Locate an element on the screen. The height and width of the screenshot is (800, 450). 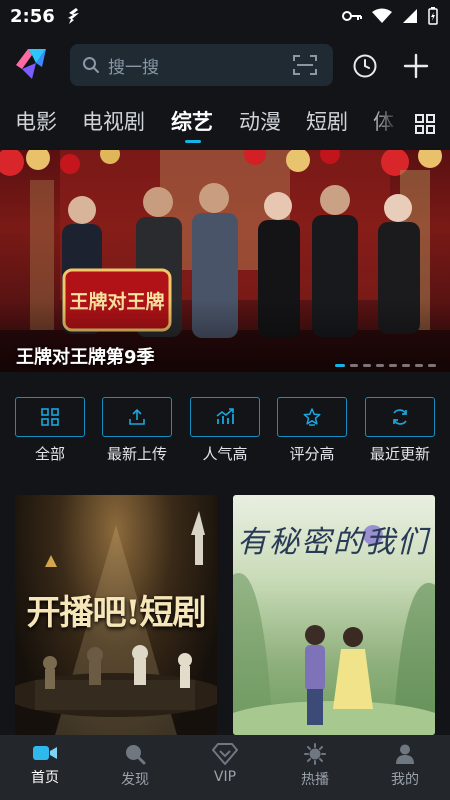
tab-tv-series: 电视剧 is located at coordinates (113, 121).